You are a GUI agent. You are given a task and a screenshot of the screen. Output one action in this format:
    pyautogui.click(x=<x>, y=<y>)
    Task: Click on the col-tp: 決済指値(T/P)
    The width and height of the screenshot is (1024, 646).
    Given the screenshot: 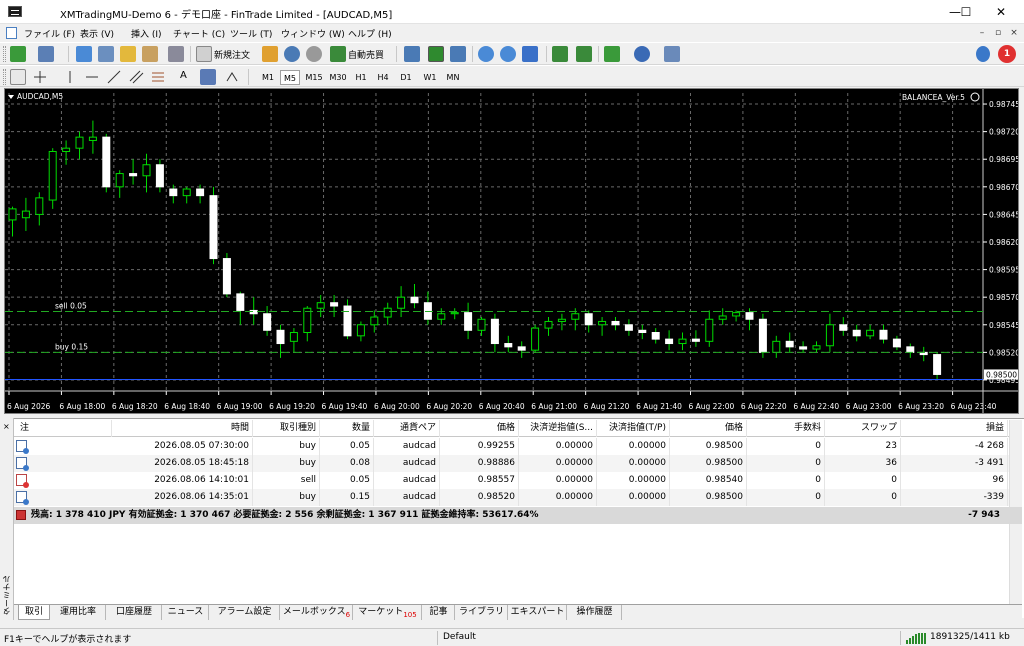 What is the action you would take?
    pyautogui.click(x=633, y=428)
    